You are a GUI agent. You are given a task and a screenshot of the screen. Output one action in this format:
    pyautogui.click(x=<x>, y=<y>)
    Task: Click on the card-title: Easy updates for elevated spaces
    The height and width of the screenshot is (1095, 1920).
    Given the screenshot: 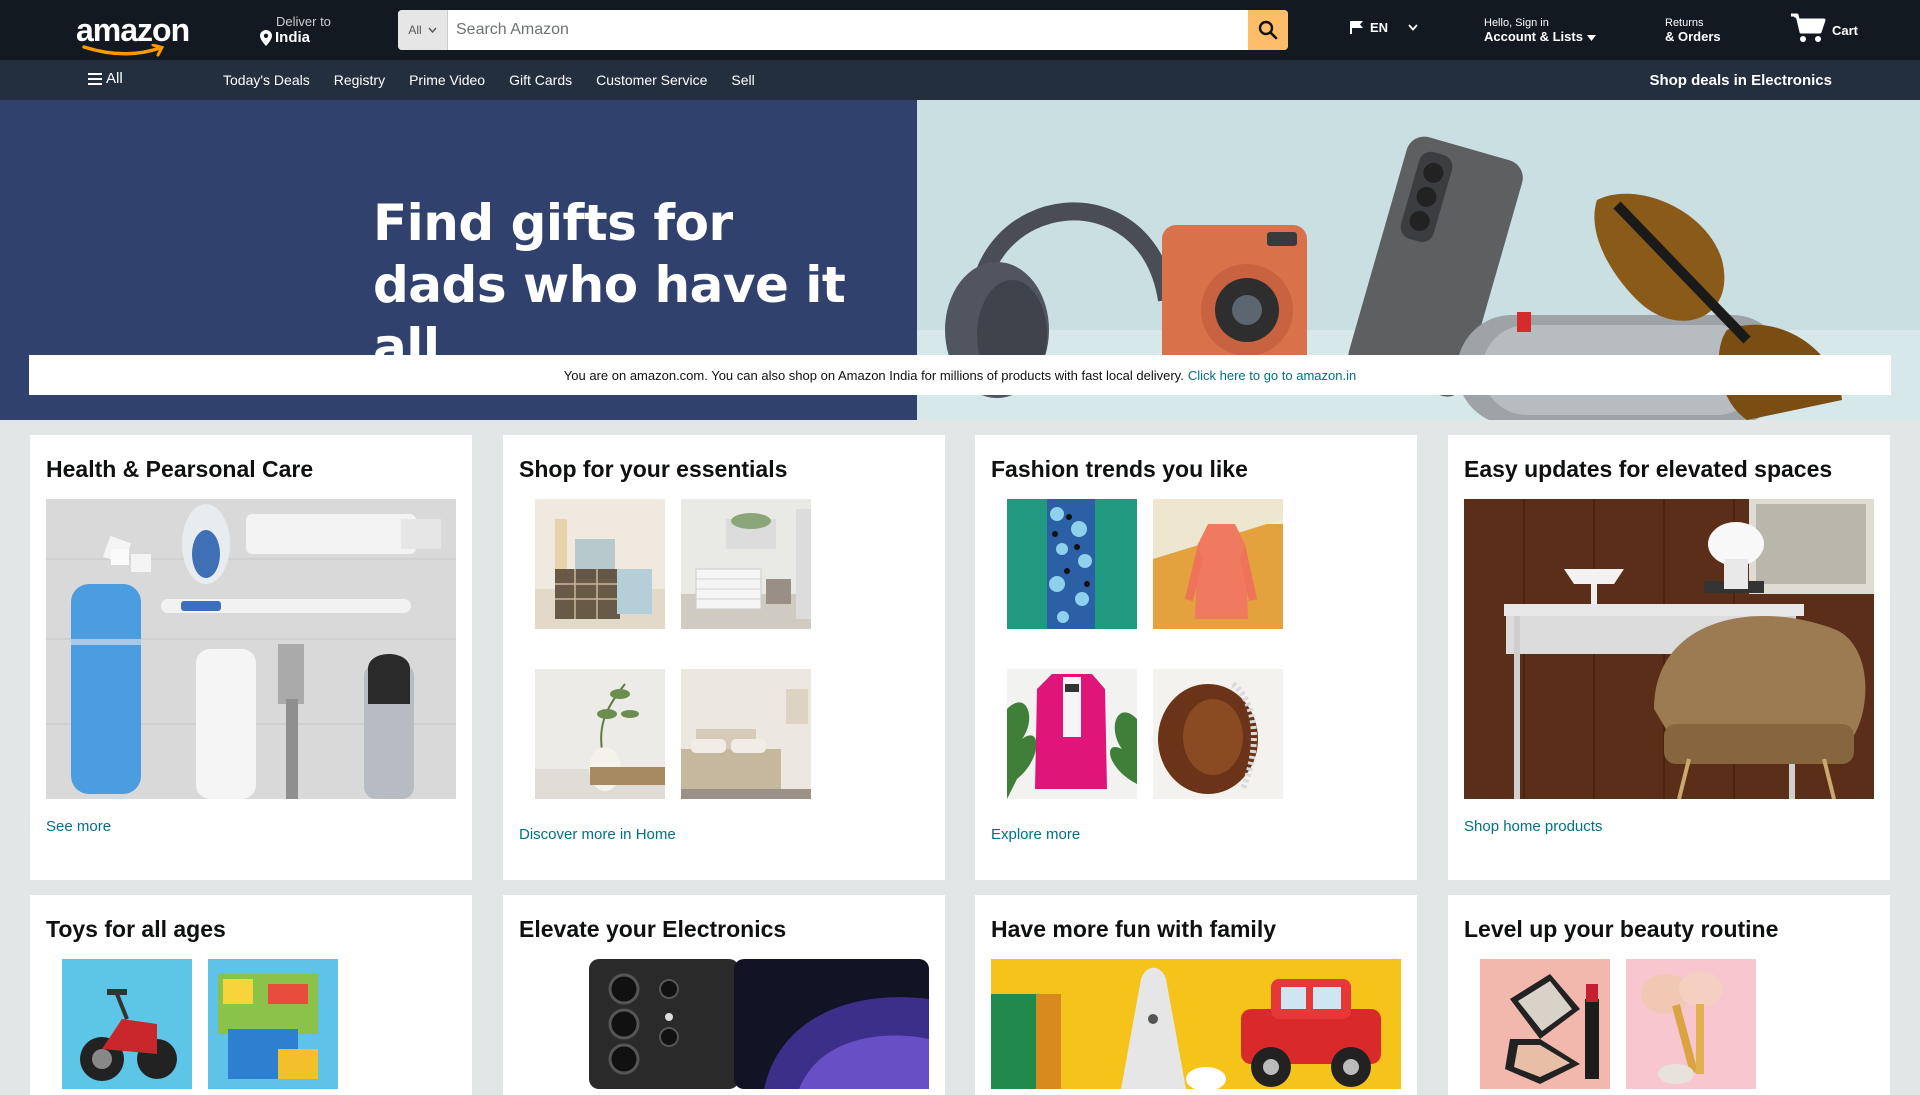 What is the action you would take?
    pyautogui.click(x=1648, y=469)
    